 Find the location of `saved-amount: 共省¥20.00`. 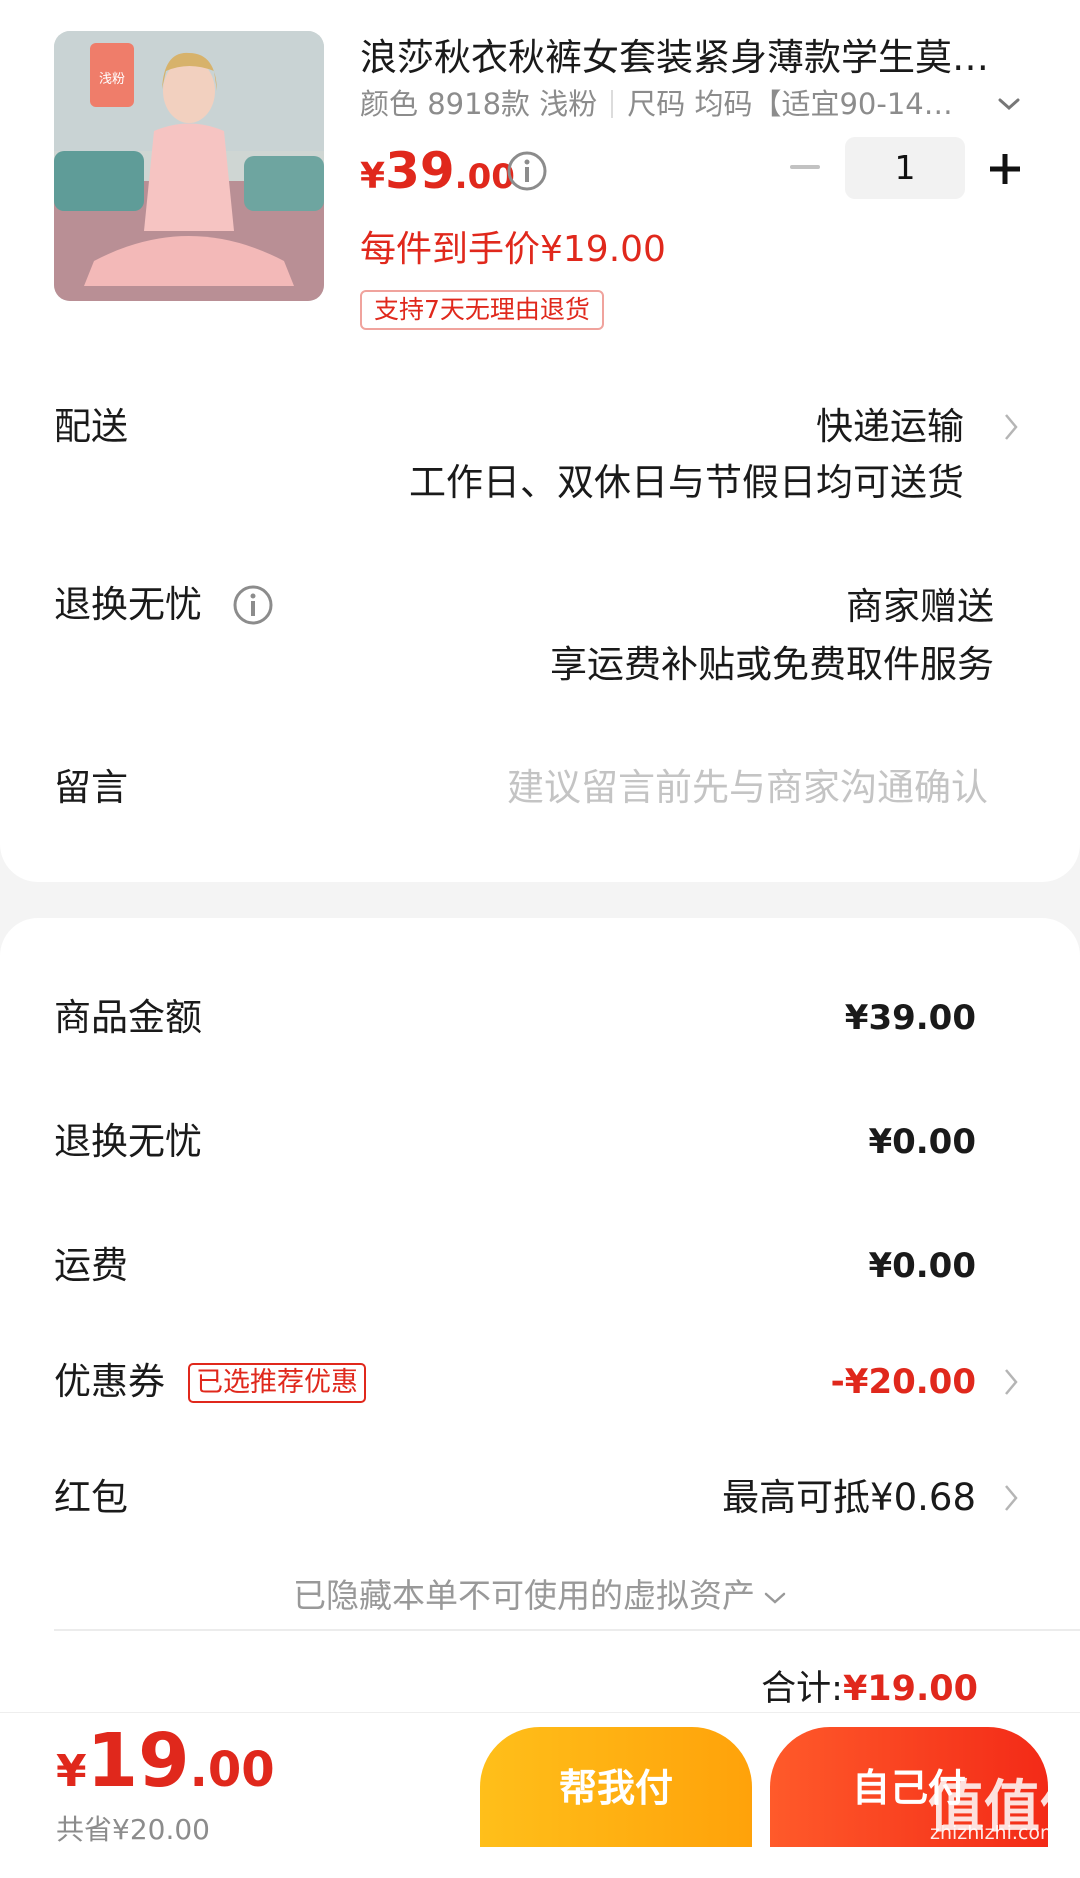

saved-amount: 共省¥20.00 is located at coordinates (133, 1829).